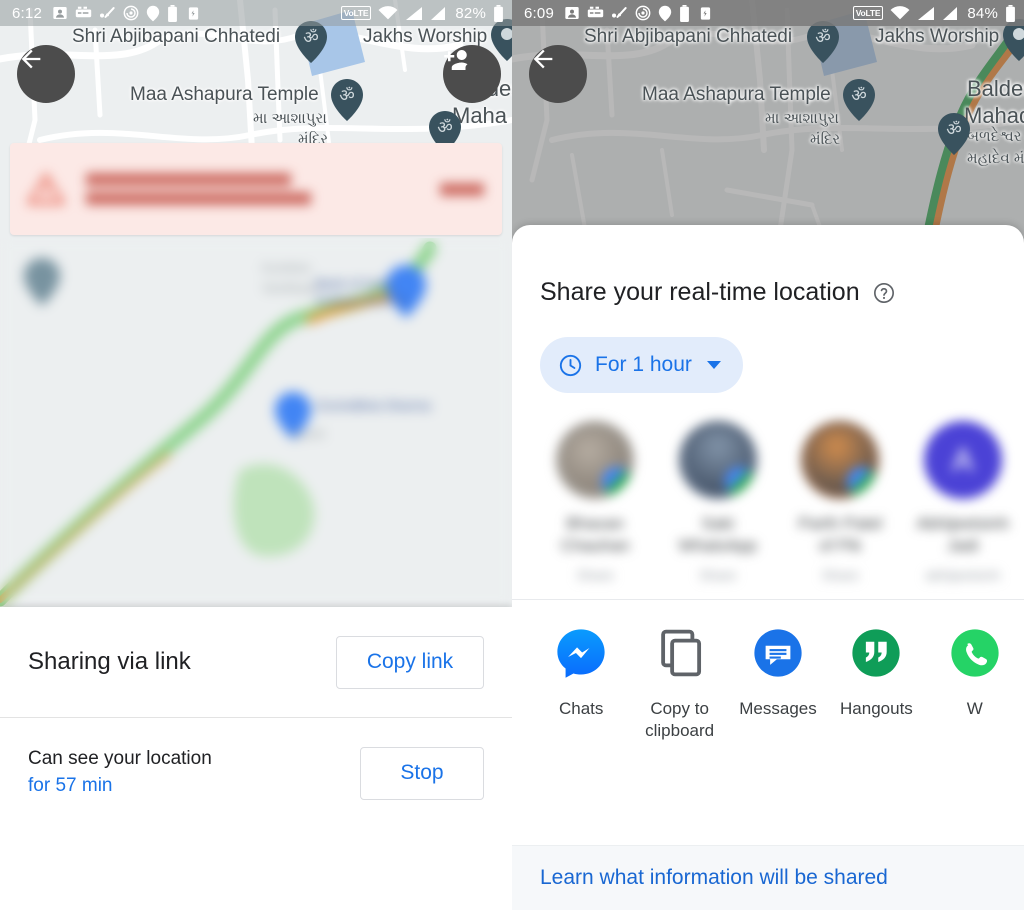 This screenshot has height=910, width=1024. I want to click on back-arrow-icon, so click(543, 59).